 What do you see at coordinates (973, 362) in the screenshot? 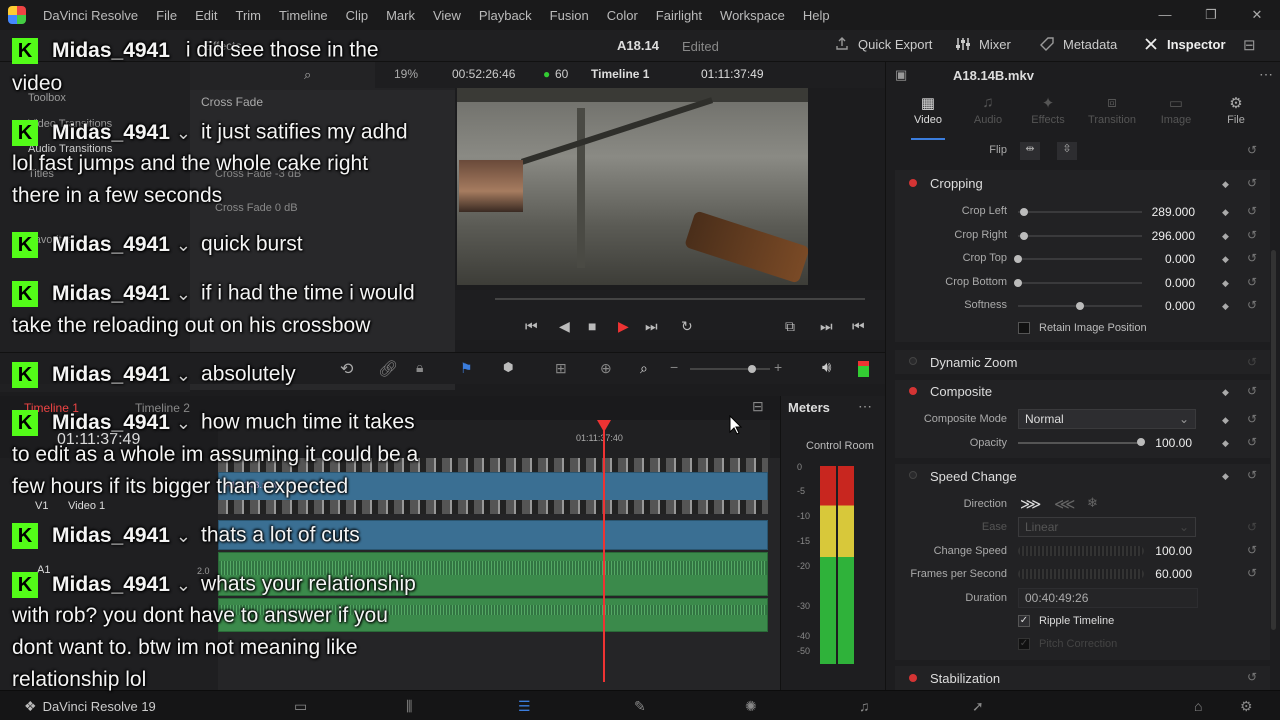
I see `dynamic-zoom-title: Dynamic Zoom` at bounding box center [973, 362].